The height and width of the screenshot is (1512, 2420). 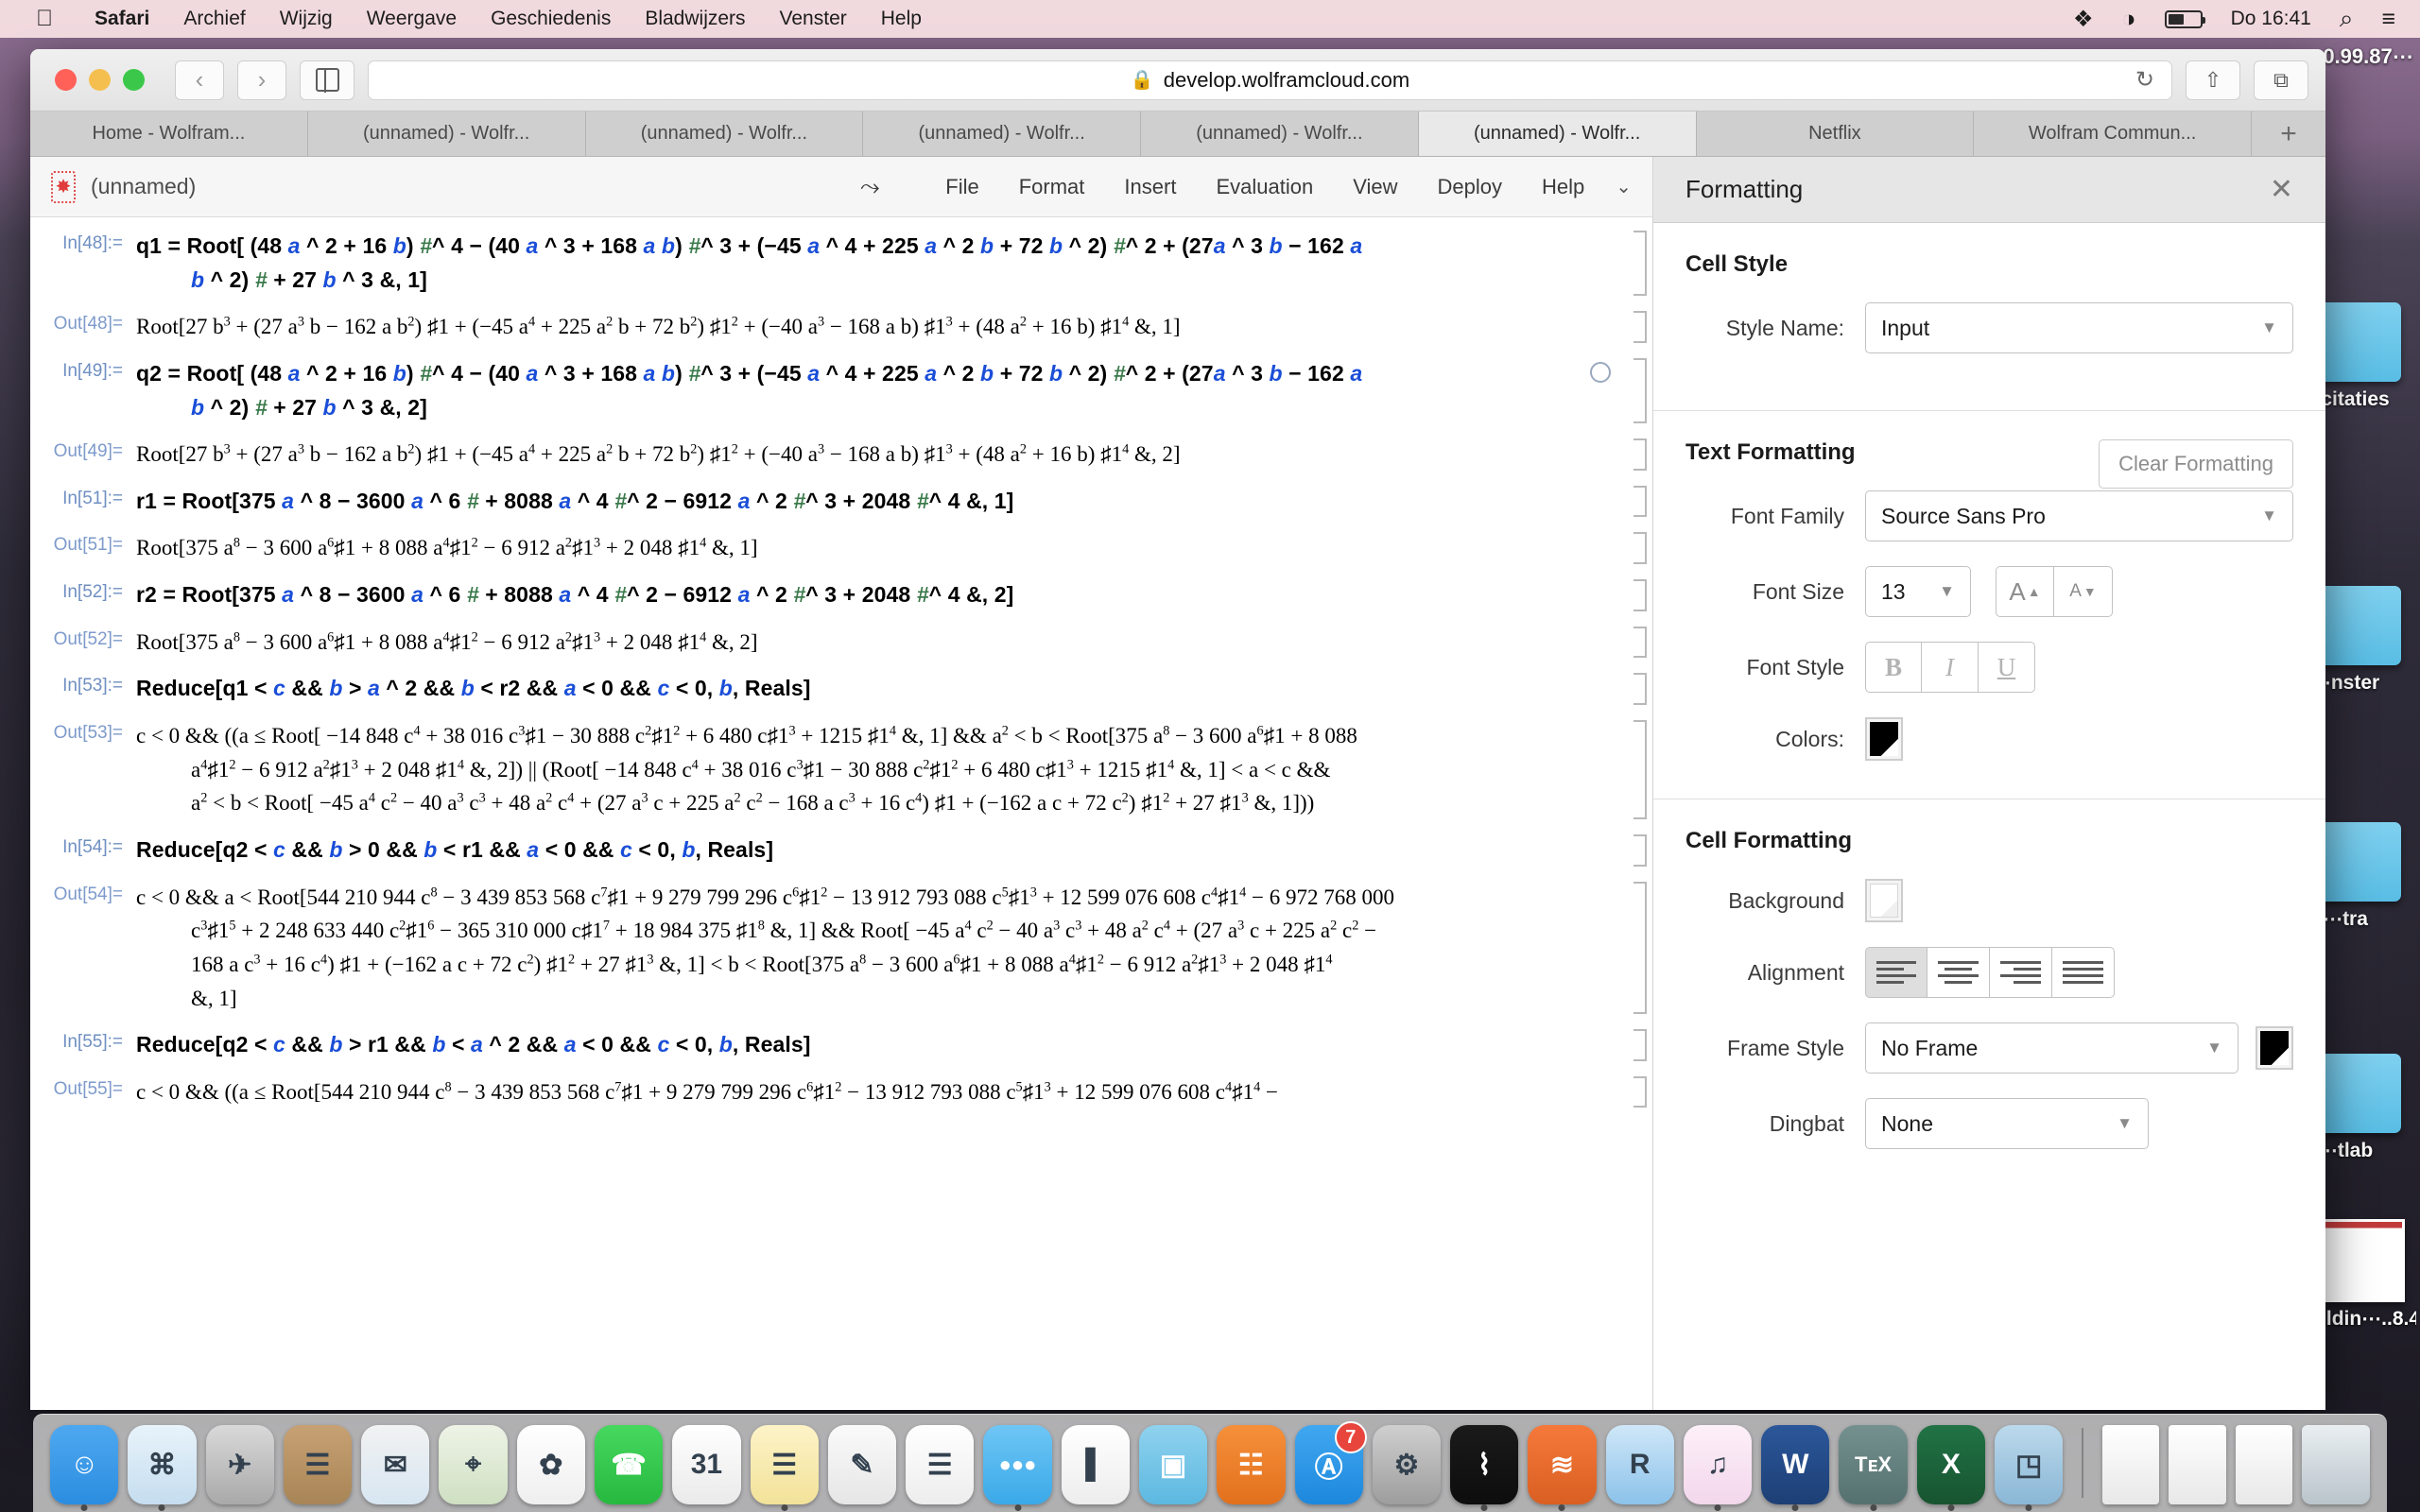 What do you see at coordinates (2145, 80) in the screenshot?
I see `reload-icon: ↻` at bounding box center [2145, 80].